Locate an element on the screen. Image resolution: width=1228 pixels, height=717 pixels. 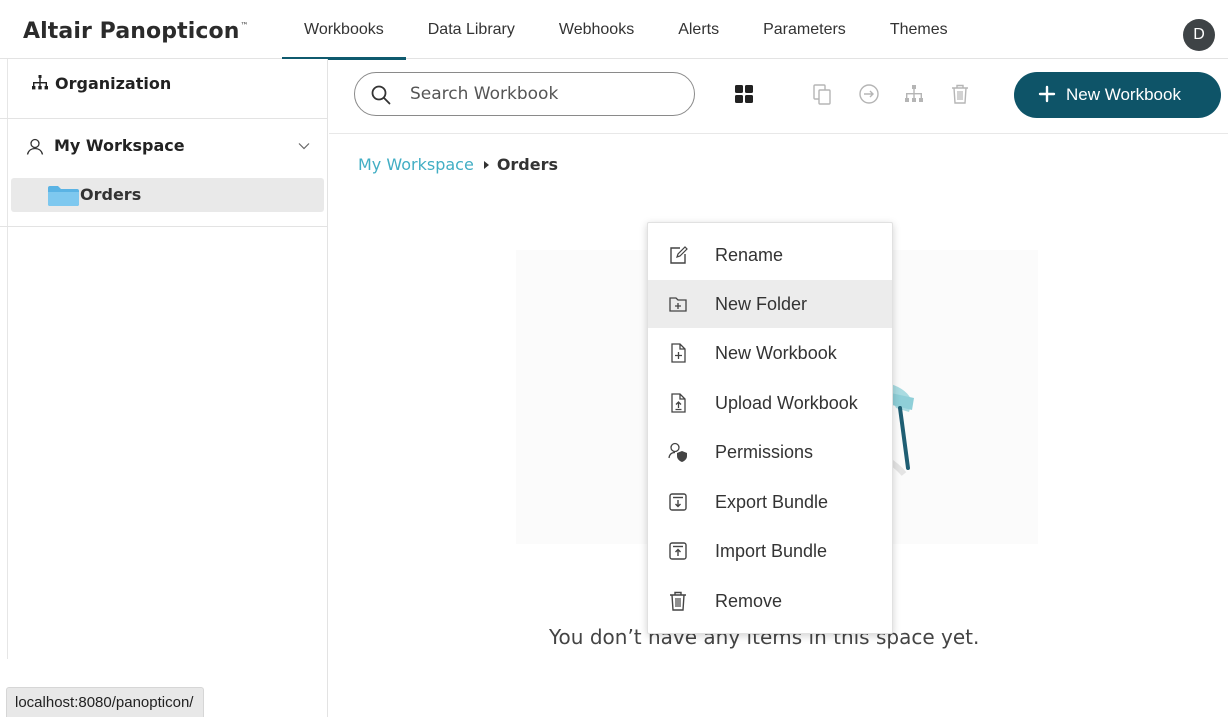
menu-item-label: Permissions is located at coordinates (764, 452).